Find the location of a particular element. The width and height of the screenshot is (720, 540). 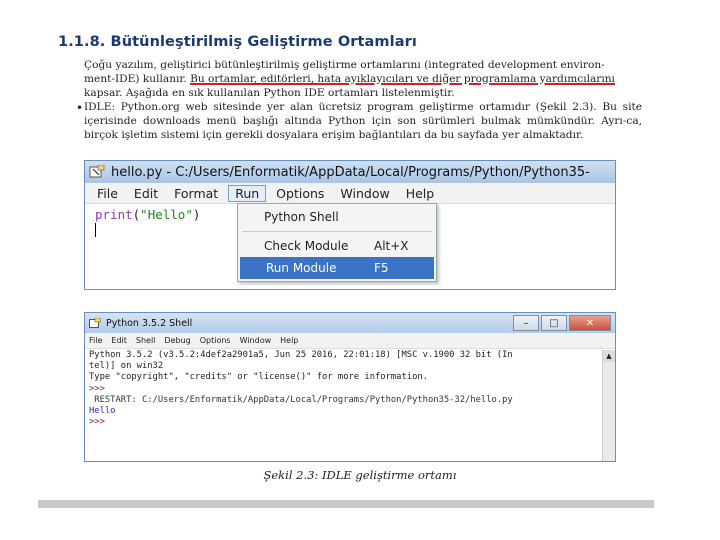

footer-bar is located at coordinates (346, 504).